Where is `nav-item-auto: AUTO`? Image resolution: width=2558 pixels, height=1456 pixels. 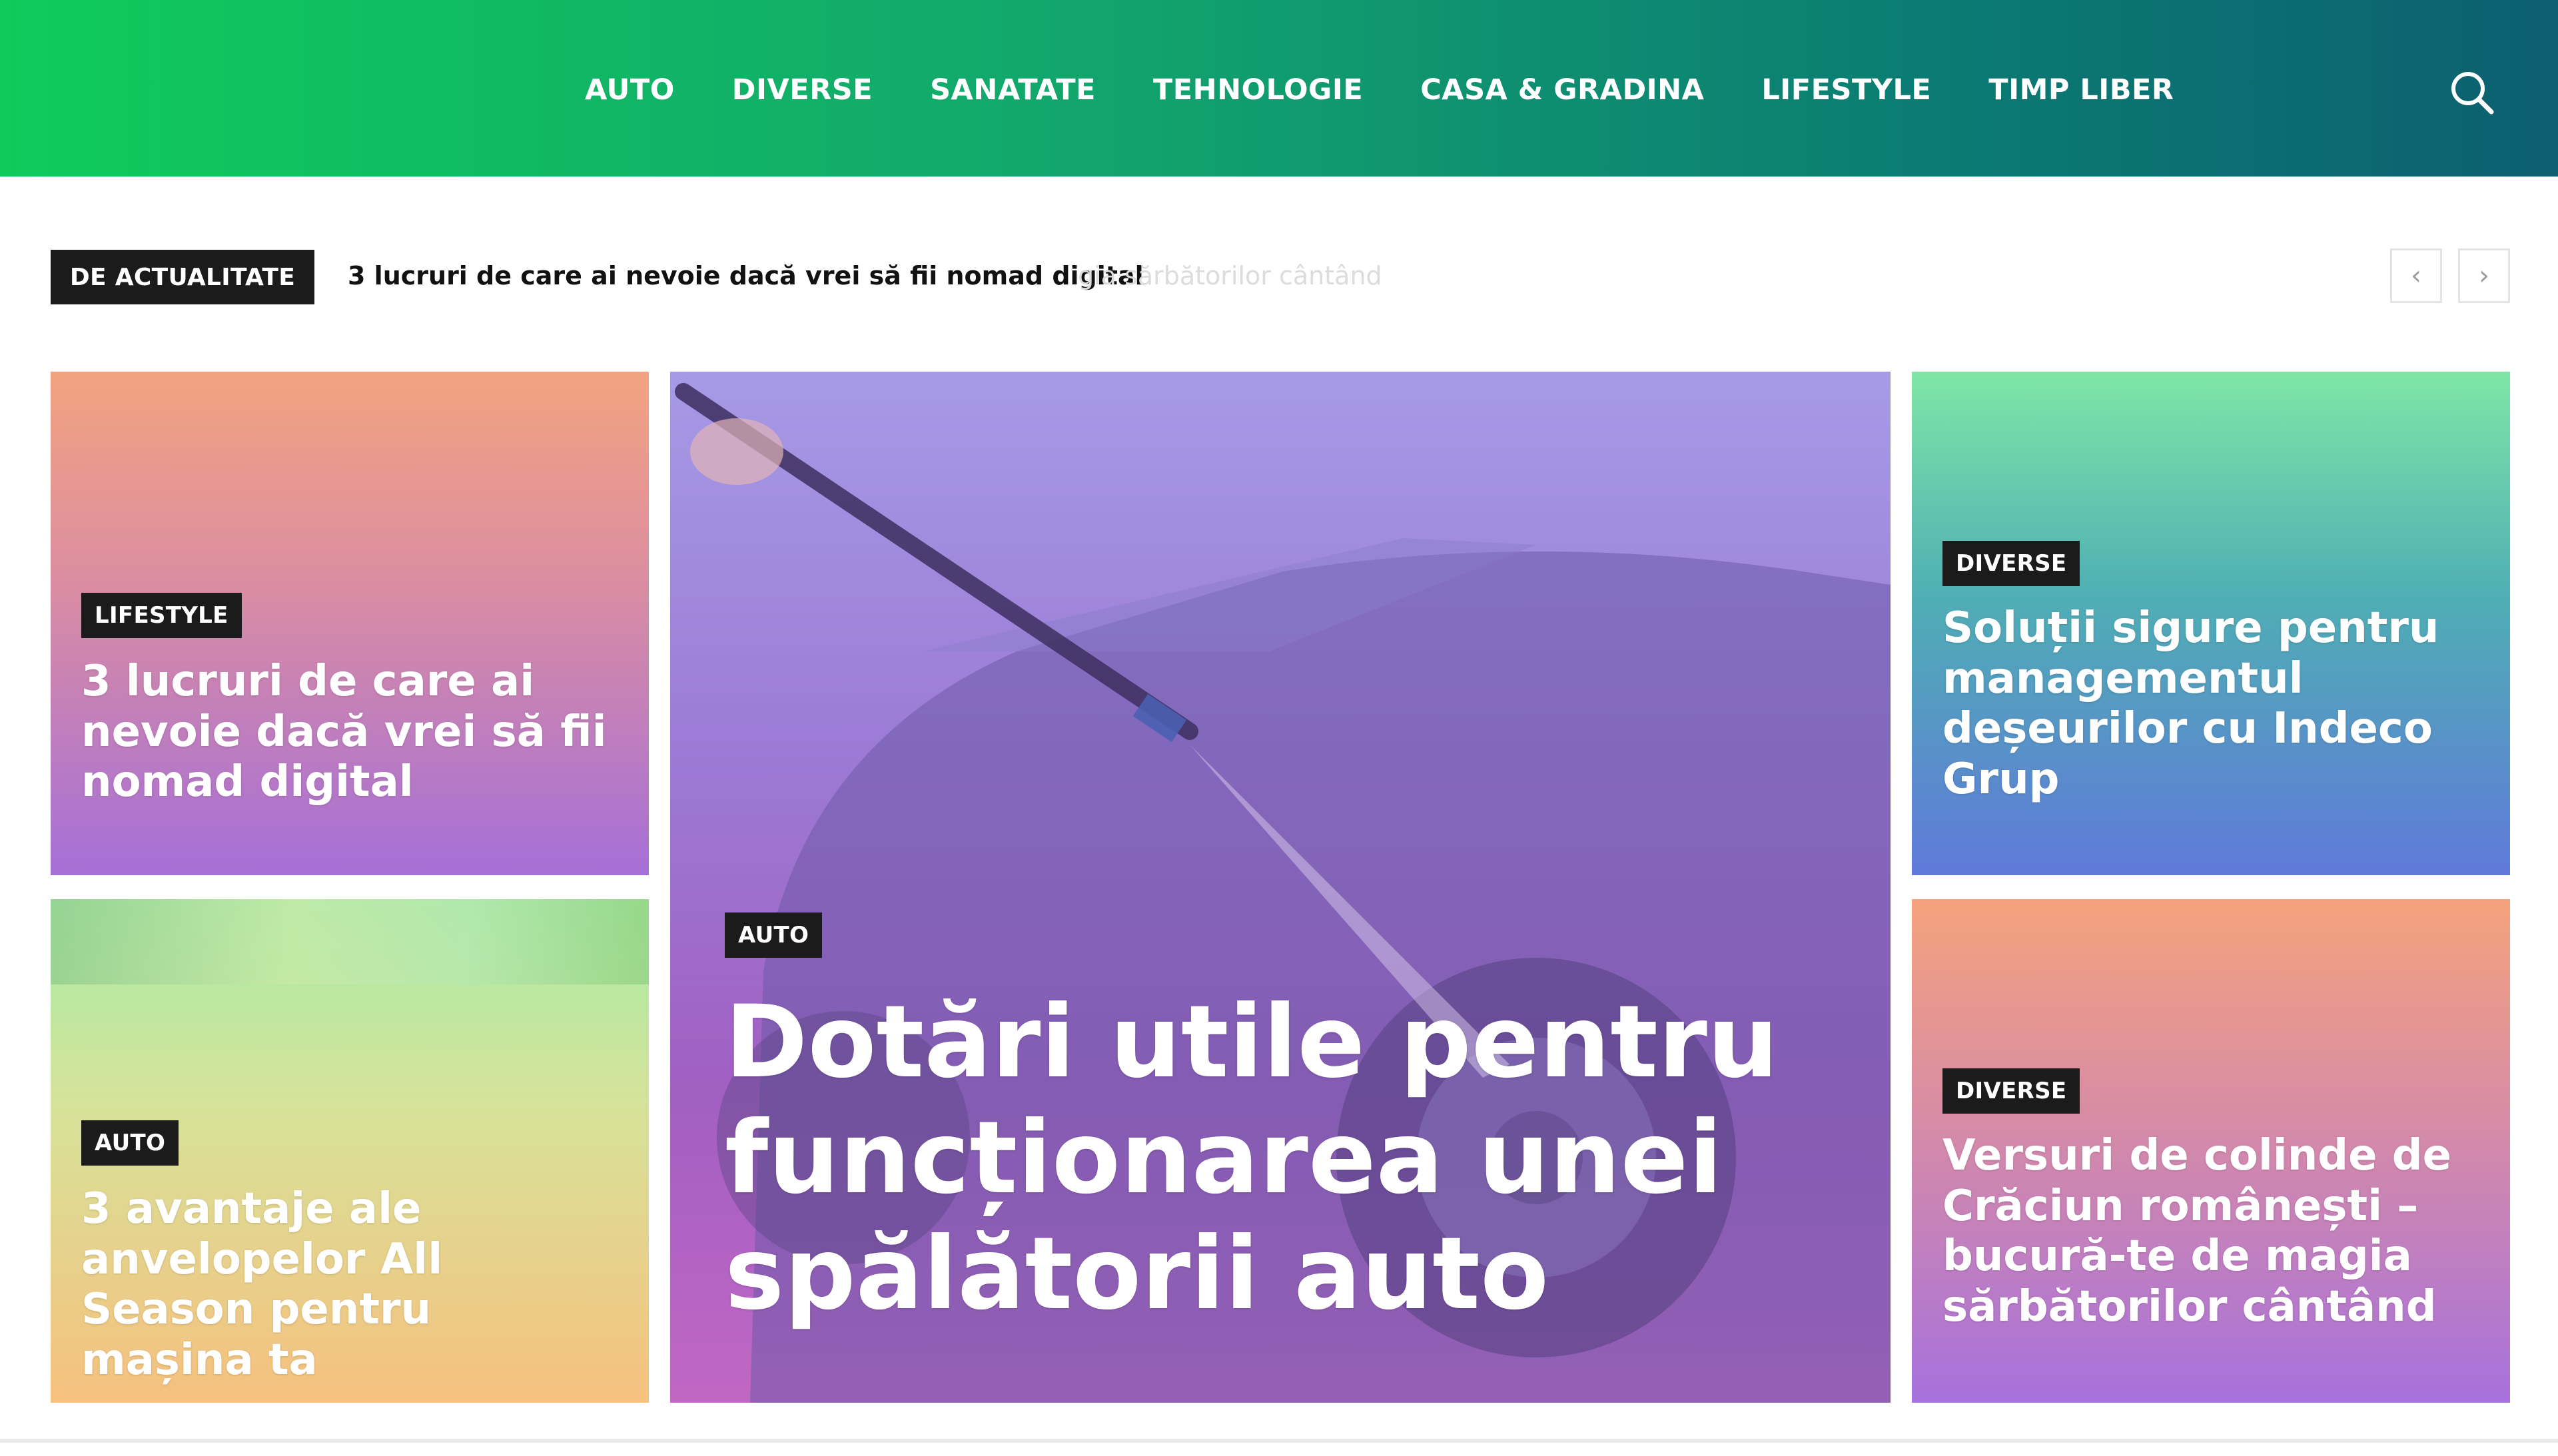
nav-item-auto: AUTO is located at coordinates (630, 90).